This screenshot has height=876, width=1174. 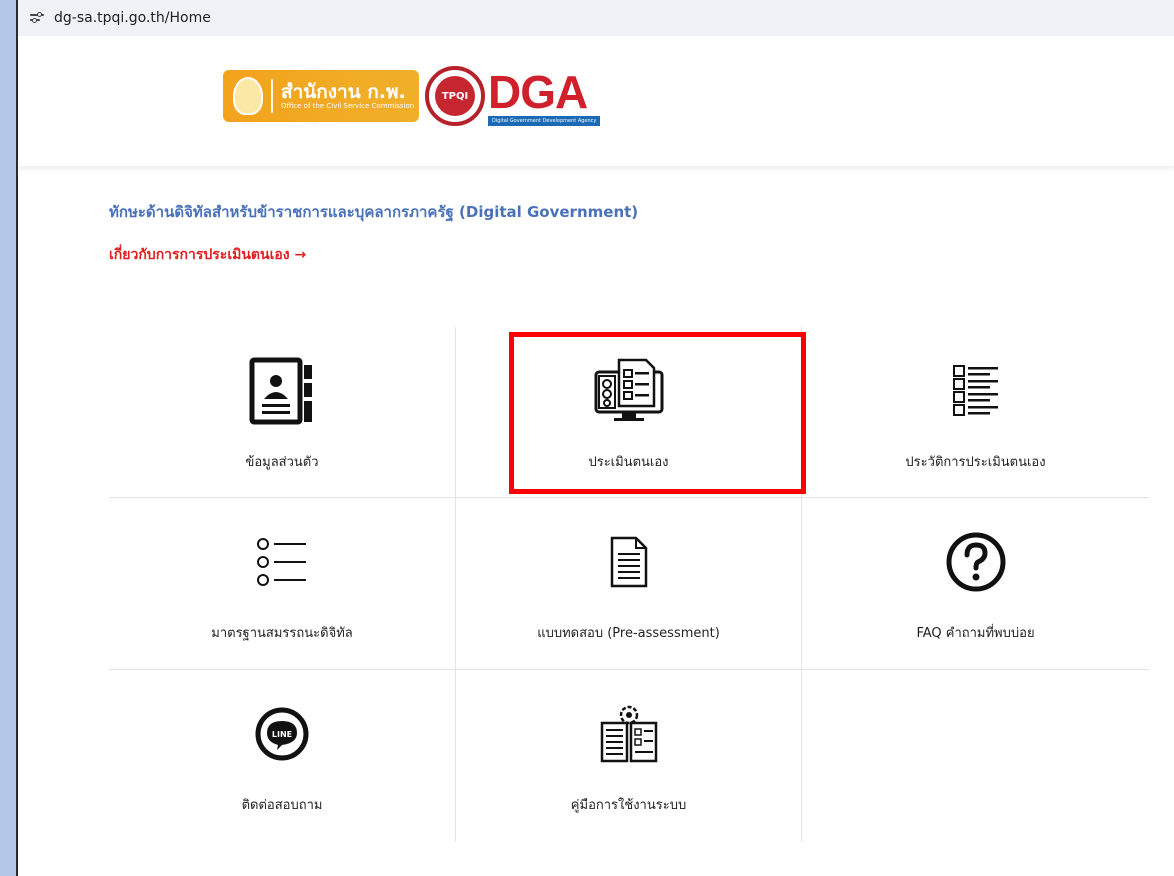 What do you see at coordinates (282, 633) in the screenshot?
I see `tile-label: มาตรฐานสมรรถนะดิจิทัล` at bounding box center [282, 633].